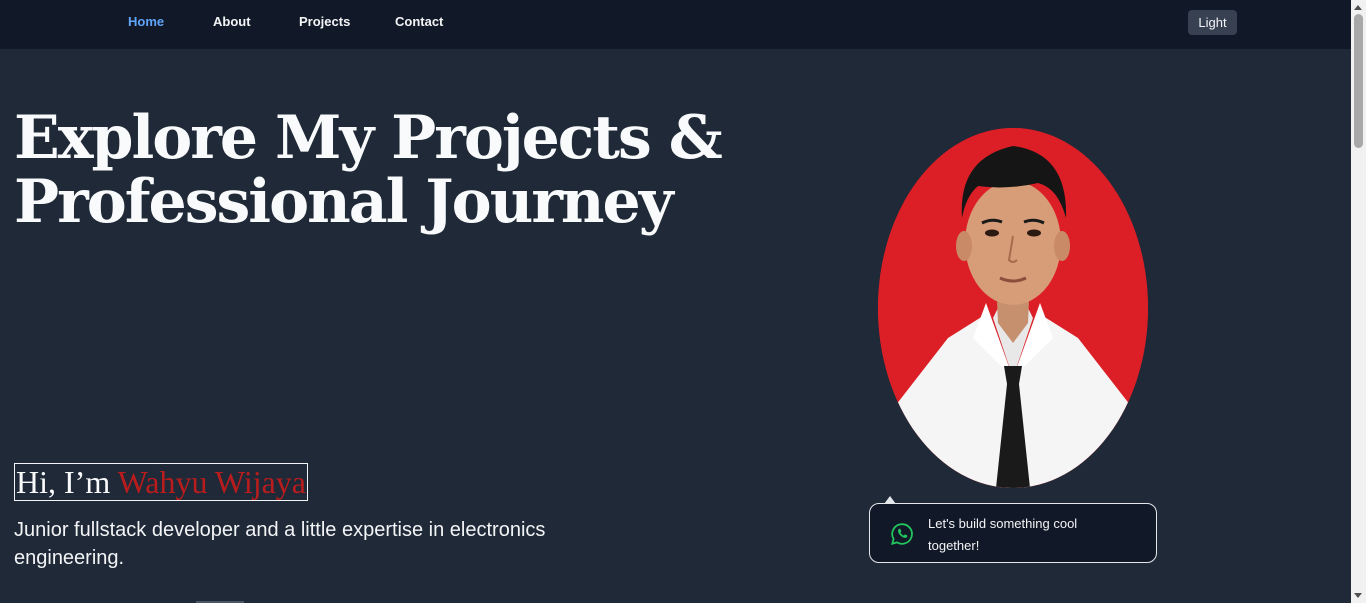  Describe the element at coordinates (1003, 534) in the screenshot. I see `contact-bubble-text: Let's build something cool together!` at that location.